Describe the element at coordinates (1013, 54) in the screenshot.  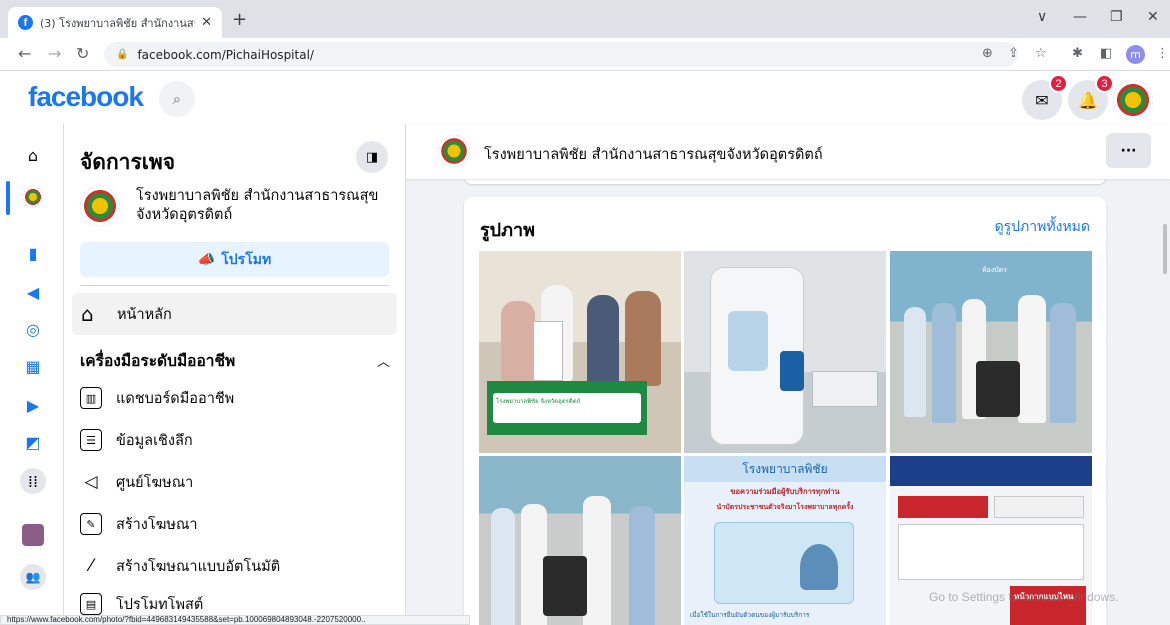
I see `share-icon: ⇪` at that location.